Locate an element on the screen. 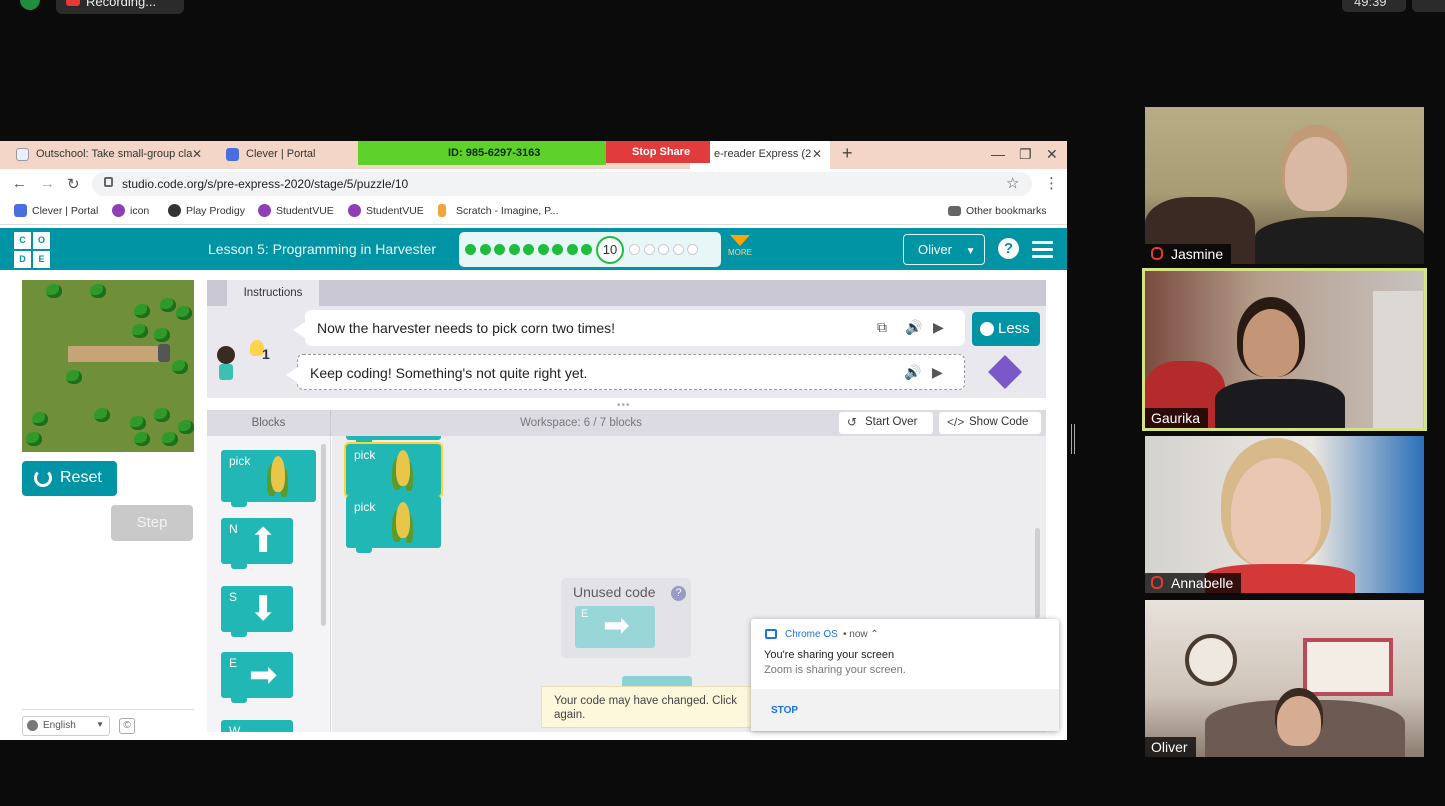 The width and height of the screenshot is (1445, 806). step-button: Step is located at coordinates (152, 523).